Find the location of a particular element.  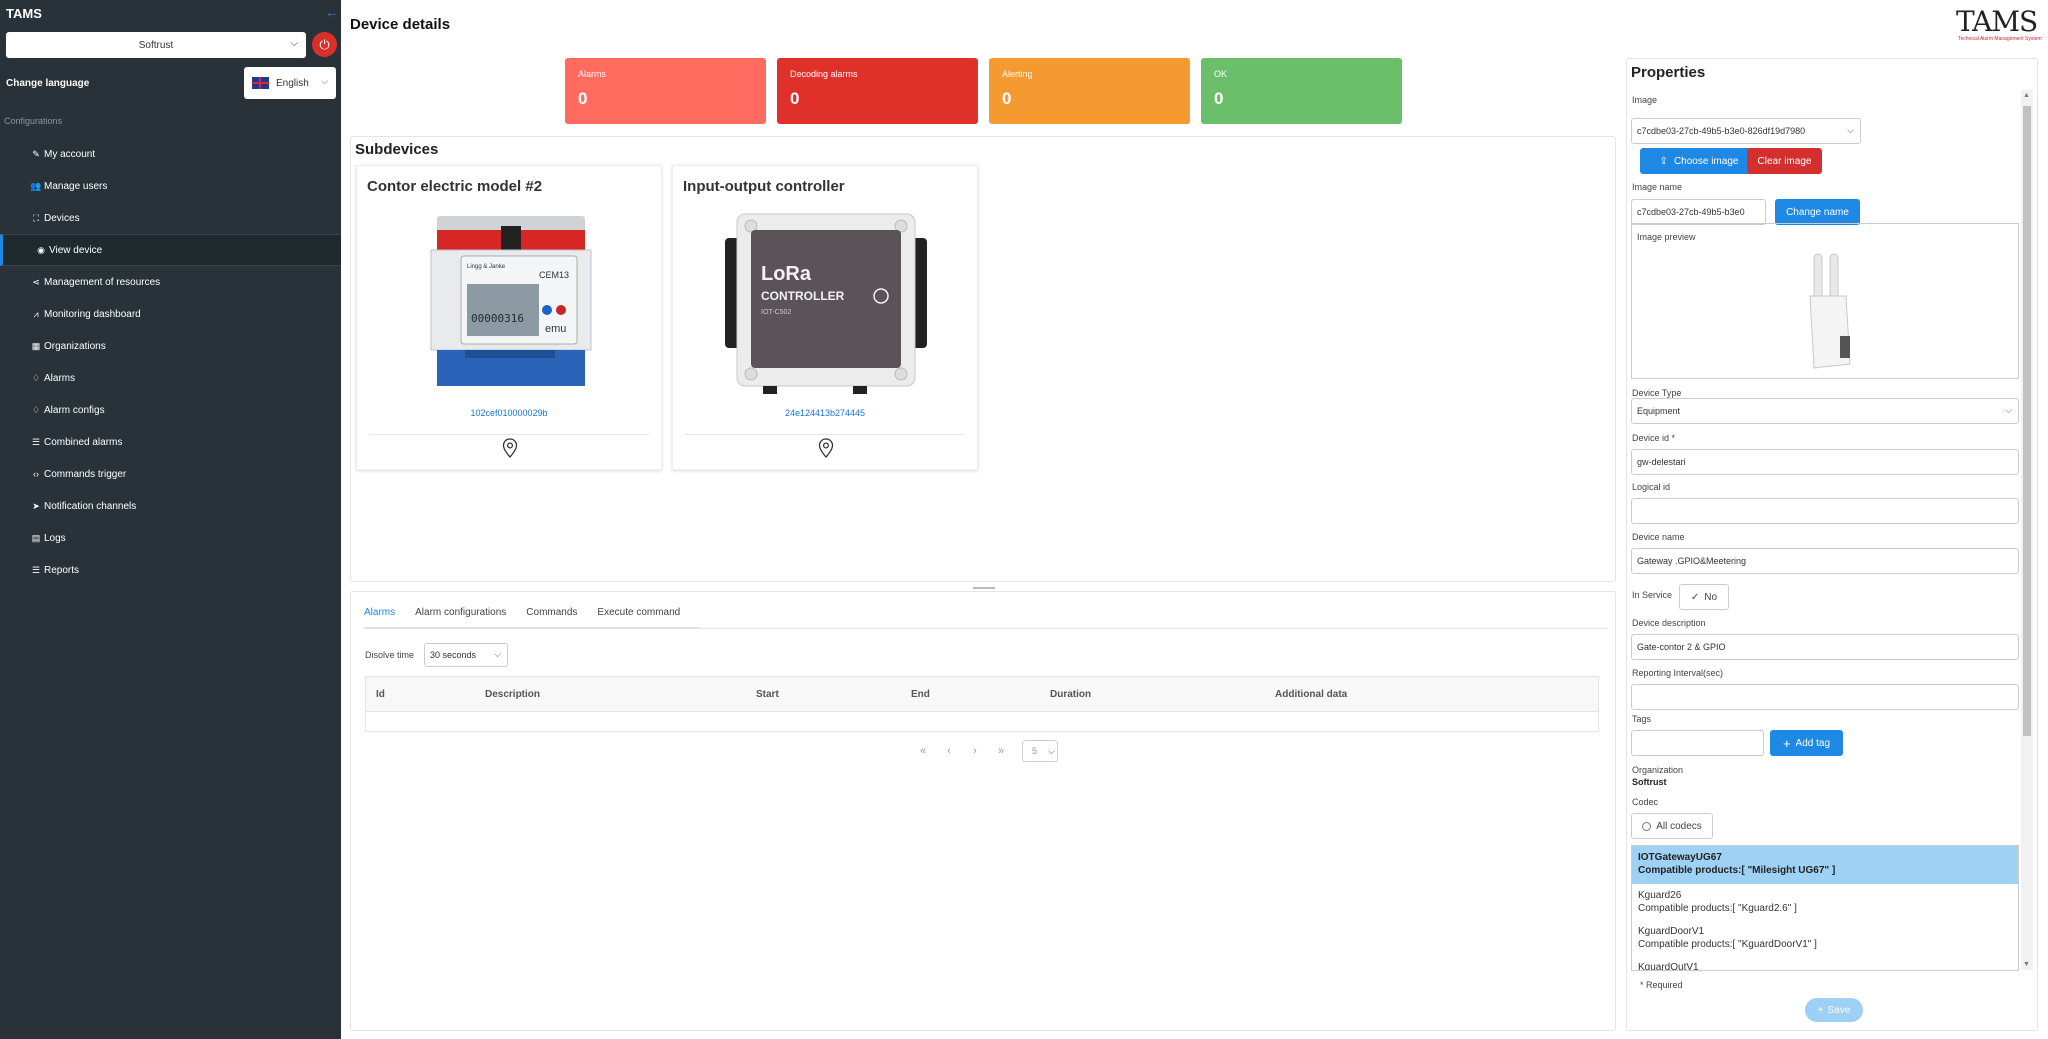

resize-handle is located at coordinates (984, 588).